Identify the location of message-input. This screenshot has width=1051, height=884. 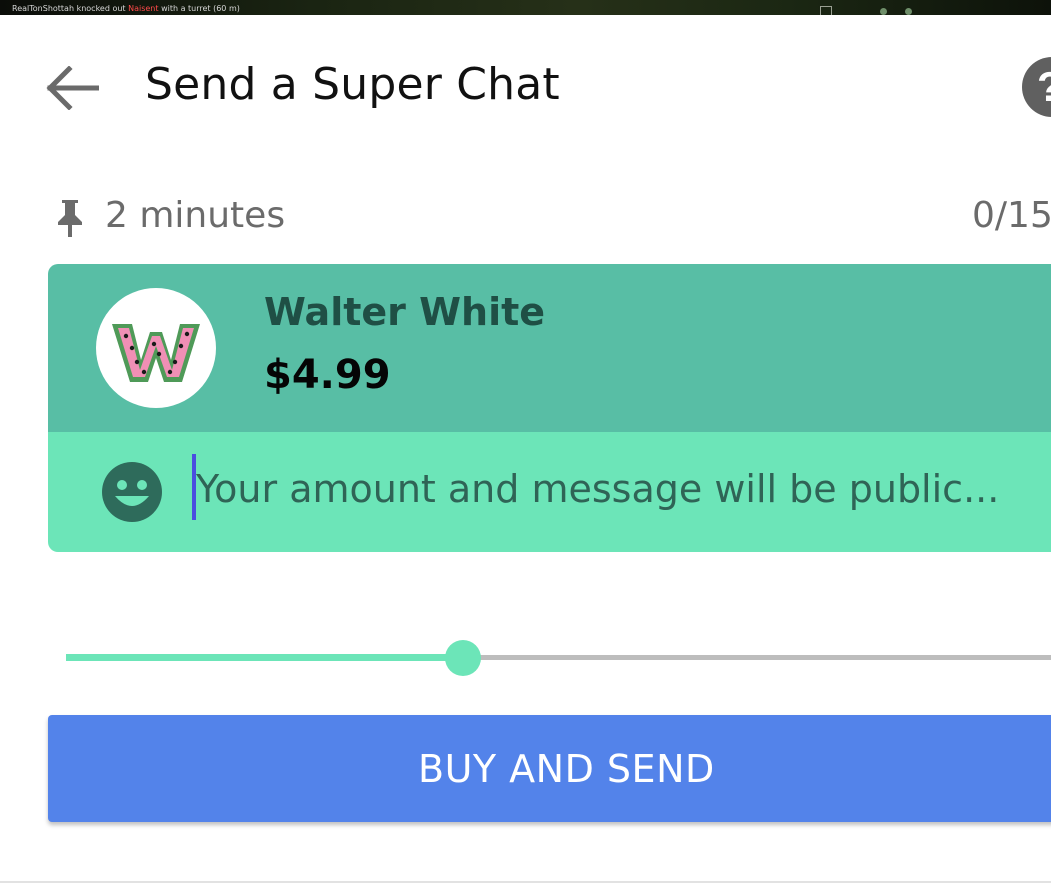
(621, 489).